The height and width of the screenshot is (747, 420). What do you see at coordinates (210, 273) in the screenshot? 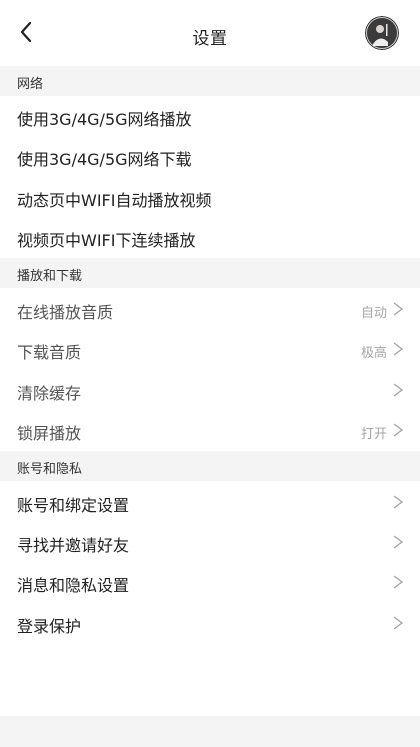
I see `section-header-playback: 播放和下载` at bounding box center [210, 273].